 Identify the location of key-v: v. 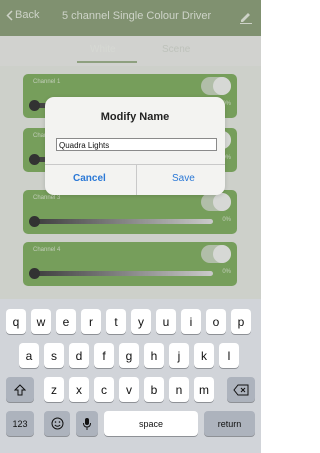
(129, 389).